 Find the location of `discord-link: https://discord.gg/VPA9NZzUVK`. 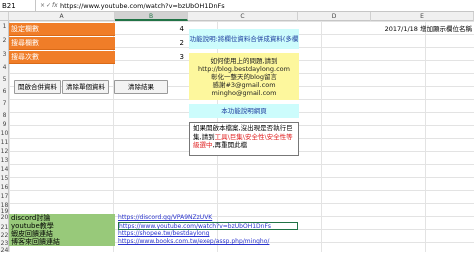

discord-link: https://discord.gg/VPA9NZzUVK is located at coordinates (208, 218).